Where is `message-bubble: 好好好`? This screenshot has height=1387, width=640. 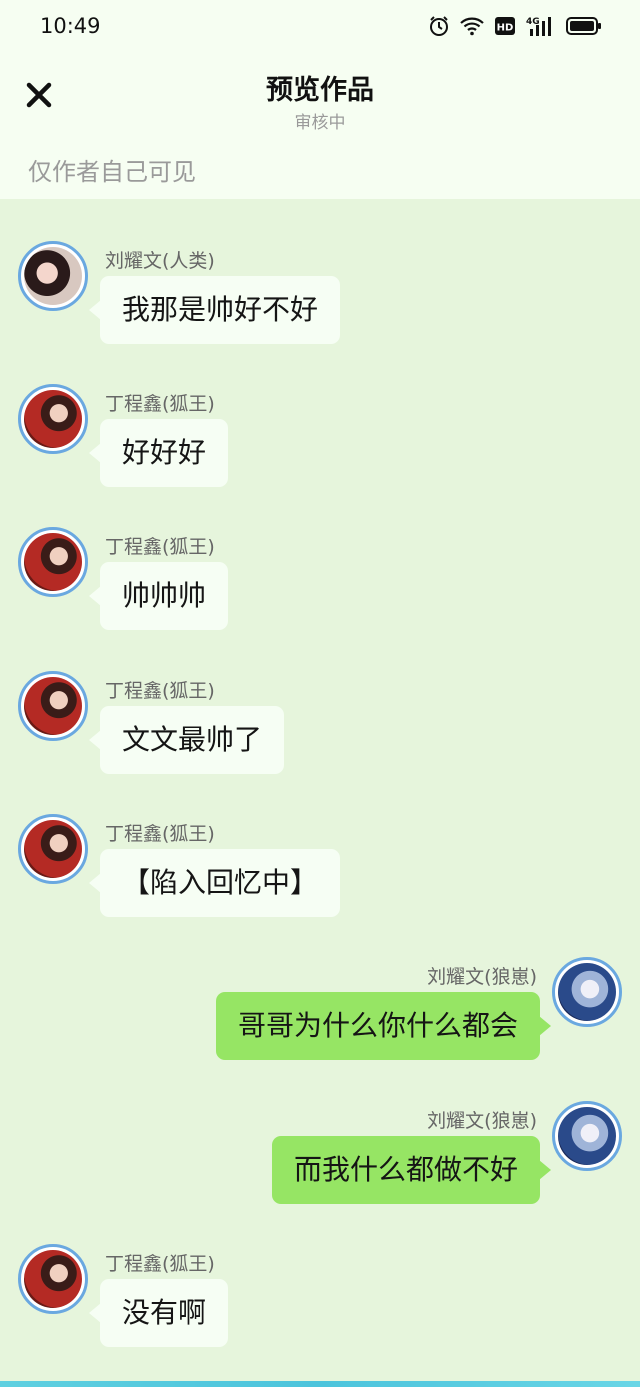 message-bubble: 好好好 is located at coordinates (158, 453).